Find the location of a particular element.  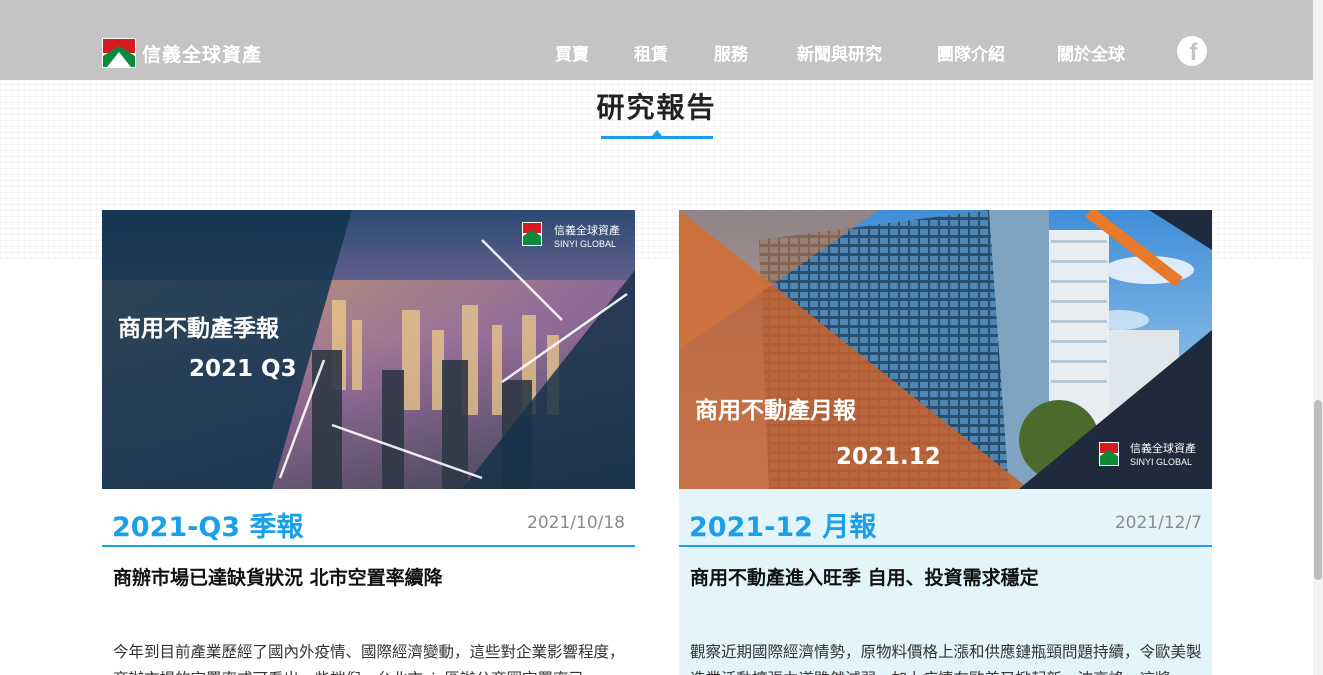

nav-item-team: 團隊介紹 is located at coordinates (971, 52).